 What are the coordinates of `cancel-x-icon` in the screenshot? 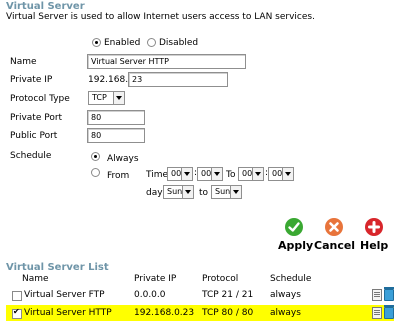 It's located at (334, 227).